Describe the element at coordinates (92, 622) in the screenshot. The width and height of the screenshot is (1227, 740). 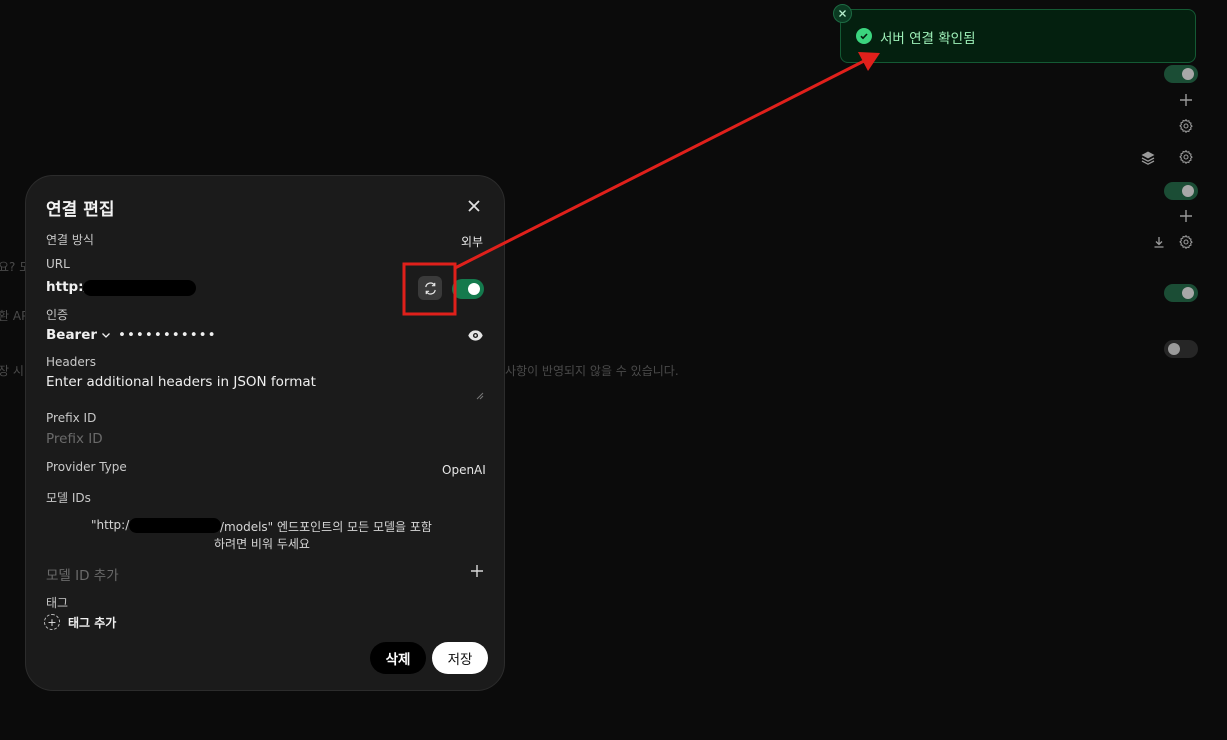
I see `add-tag-button: 태그 추가` at that location.